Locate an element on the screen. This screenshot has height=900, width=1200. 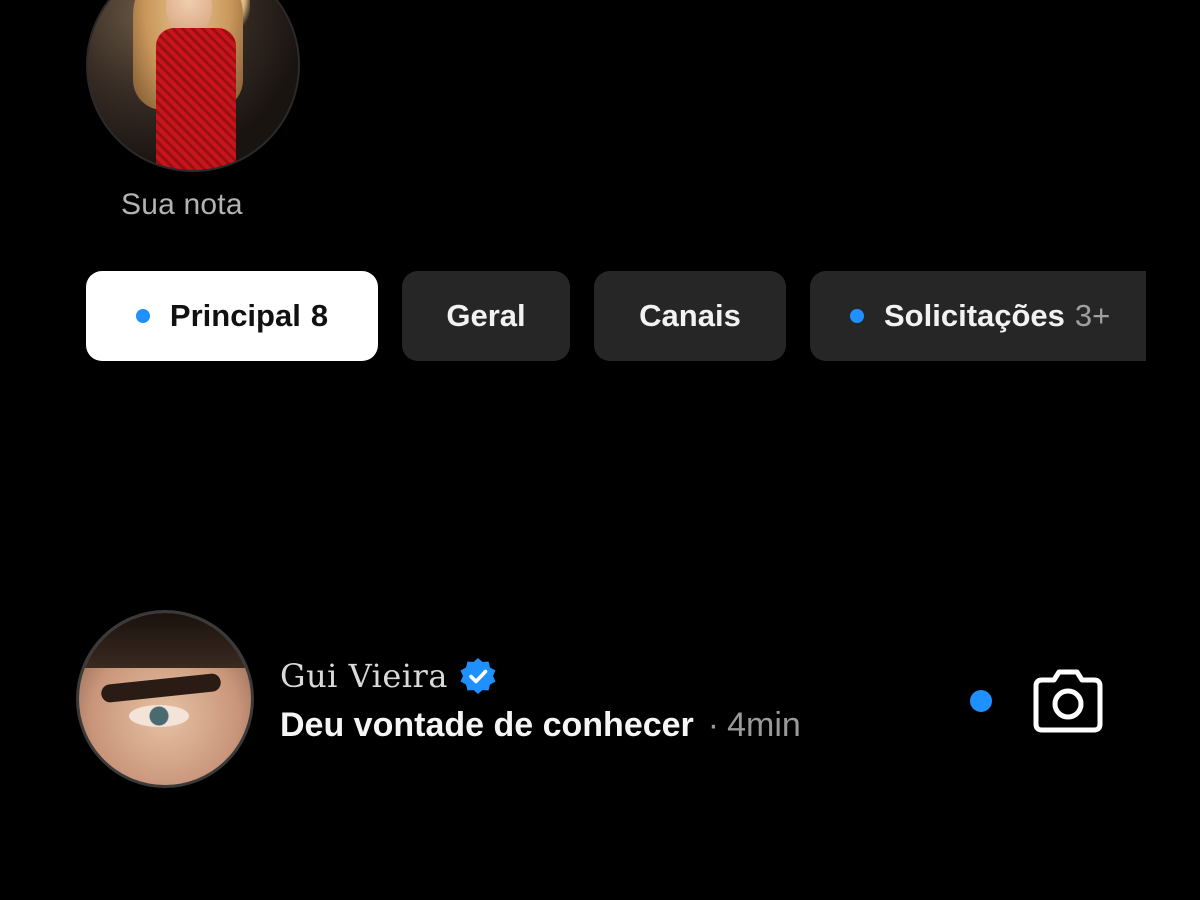
note-avatar is located at coordinates (193, 86).